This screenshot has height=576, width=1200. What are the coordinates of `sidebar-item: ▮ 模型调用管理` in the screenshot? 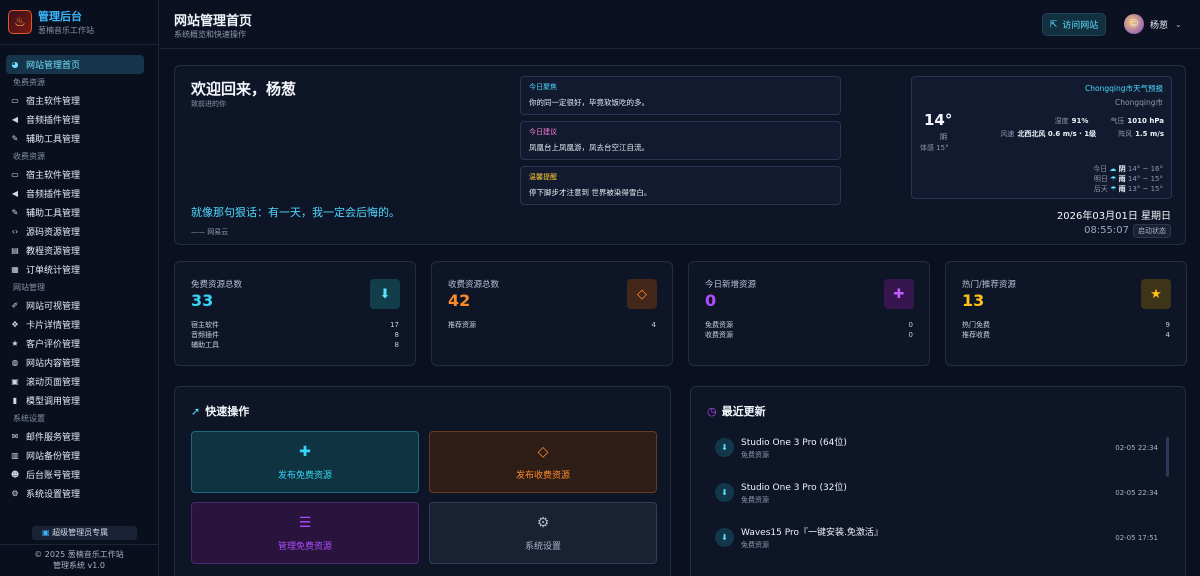 It's located at (75, 400).